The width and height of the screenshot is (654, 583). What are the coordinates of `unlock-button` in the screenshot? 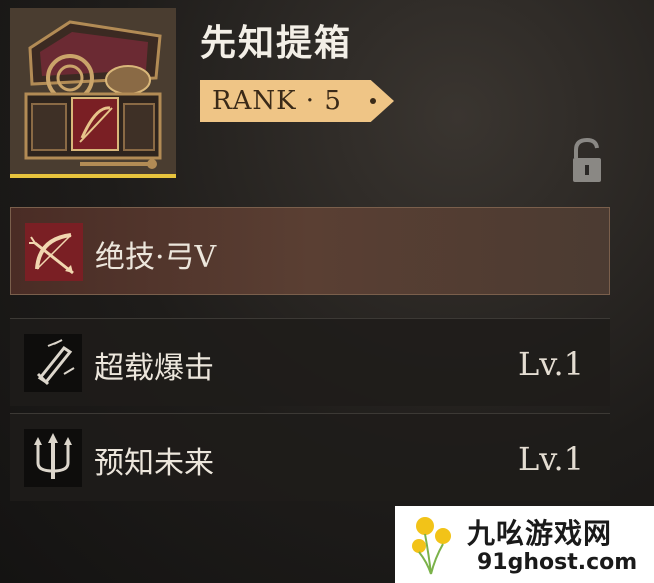 It's located at (587, 160).